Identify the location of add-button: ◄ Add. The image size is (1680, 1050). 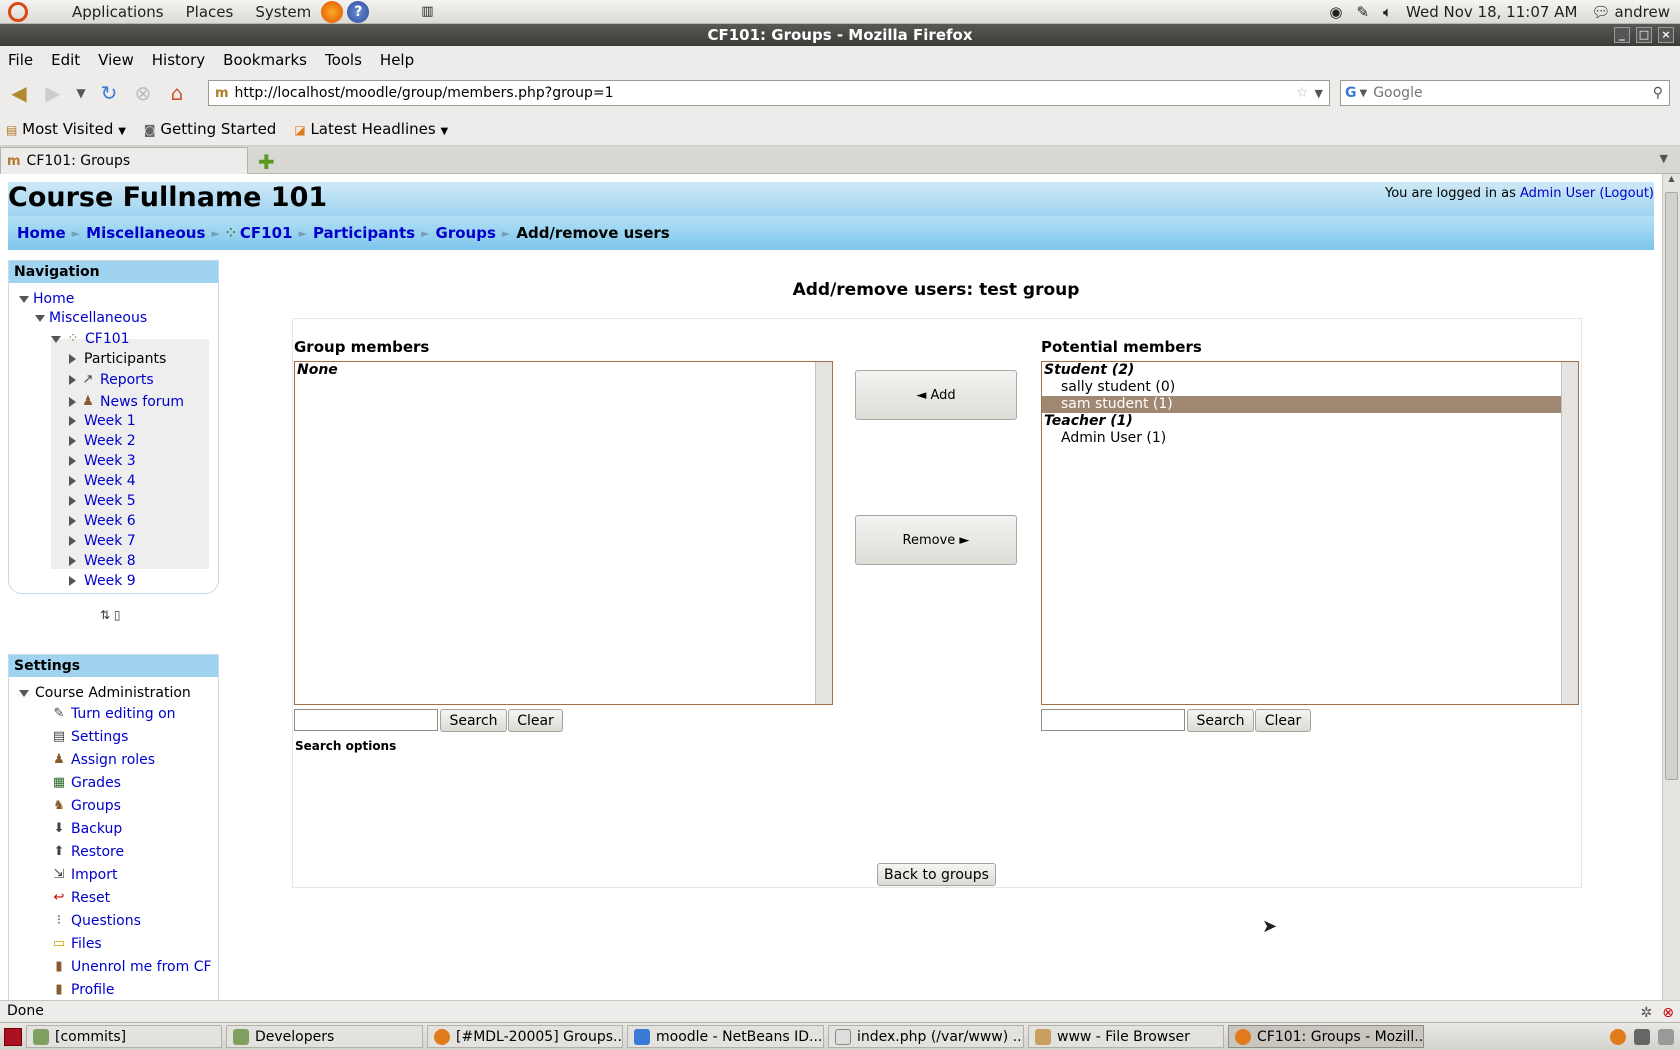
(936, 395).